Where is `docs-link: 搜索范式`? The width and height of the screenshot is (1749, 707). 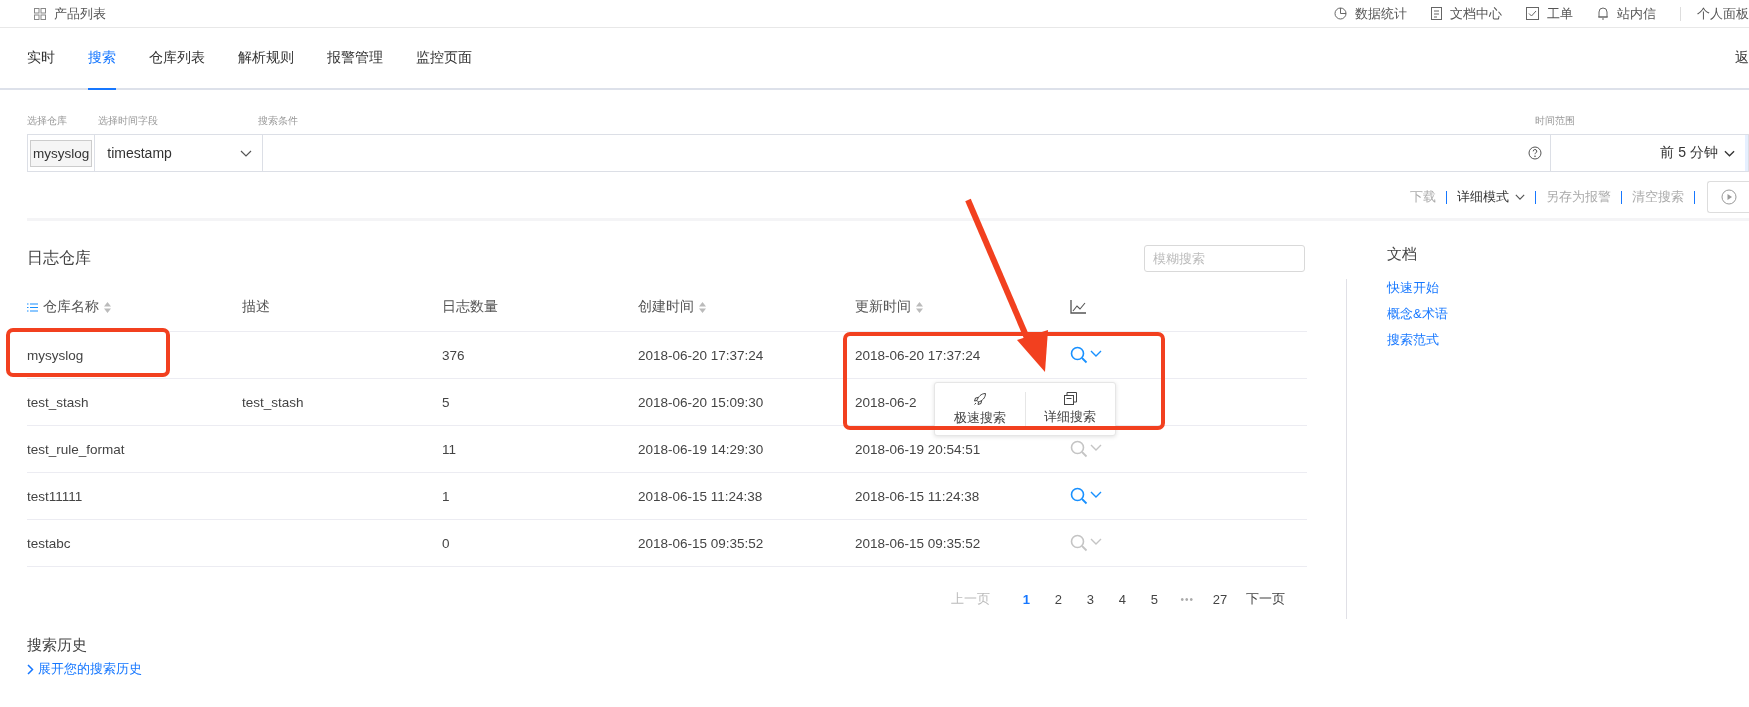 docs-link: 搜索范式 is located at coordinates (1417, 340).